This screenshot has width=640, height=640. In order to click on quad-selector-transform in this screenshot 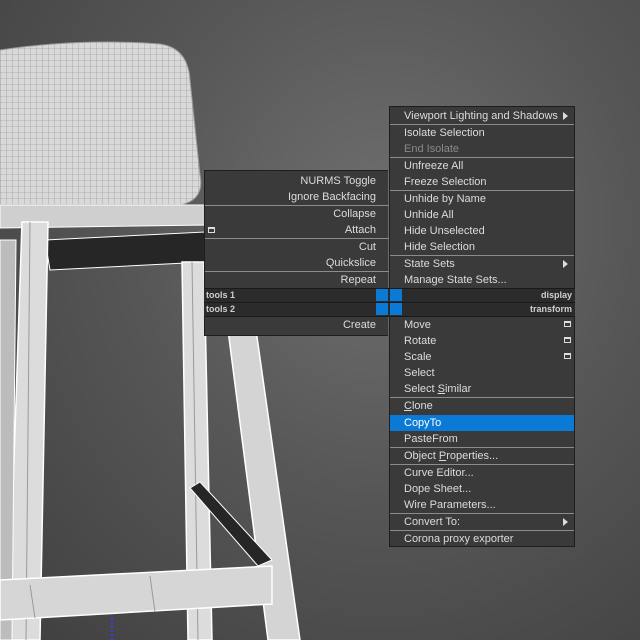, I will do `click(396, 309)`.